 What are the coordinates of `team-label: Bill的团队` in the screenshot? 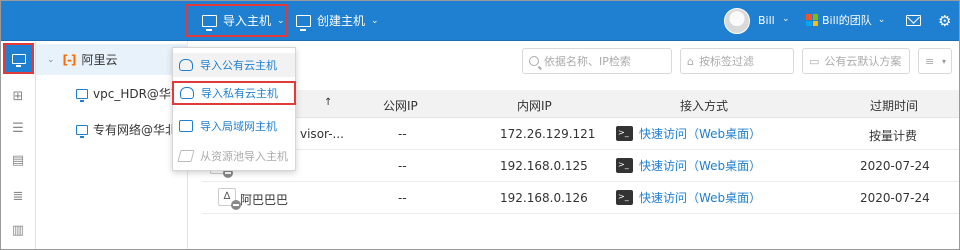 It's located at (847, 20).